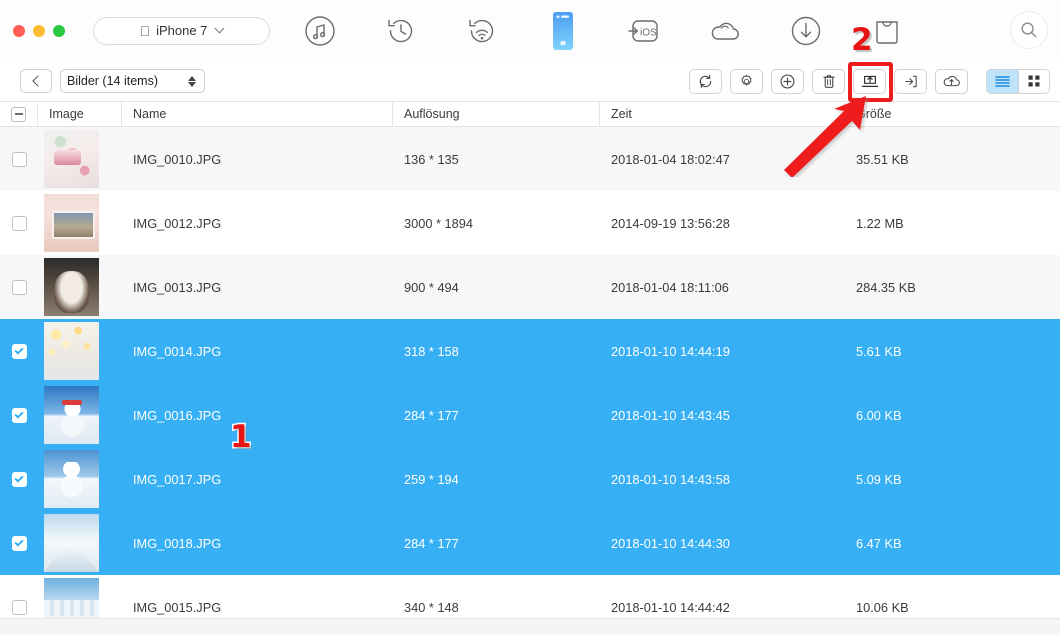 Image resolution: width=1060 pixels, height=635 pixels. Describe the element at coordinates (59, 30) in the screenshot. I see `maximize-window-button` at that location.